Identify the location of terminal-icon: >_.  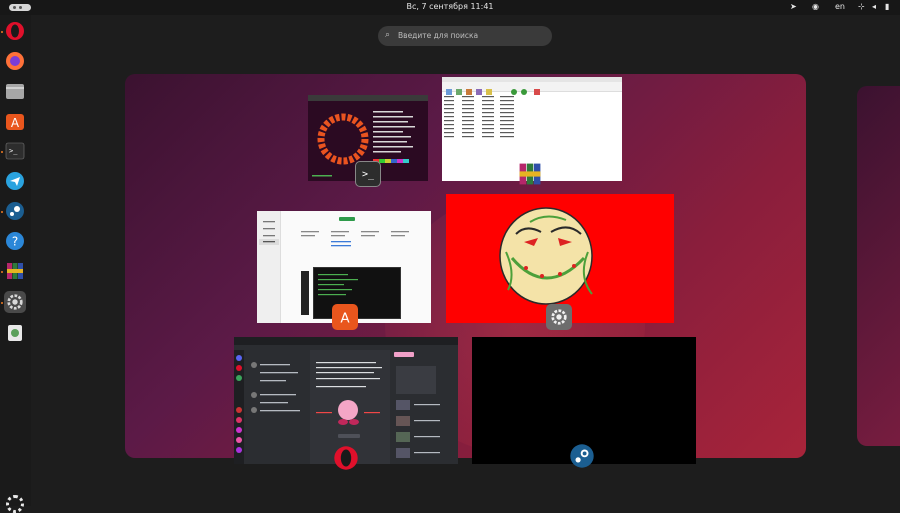
(15, 151).